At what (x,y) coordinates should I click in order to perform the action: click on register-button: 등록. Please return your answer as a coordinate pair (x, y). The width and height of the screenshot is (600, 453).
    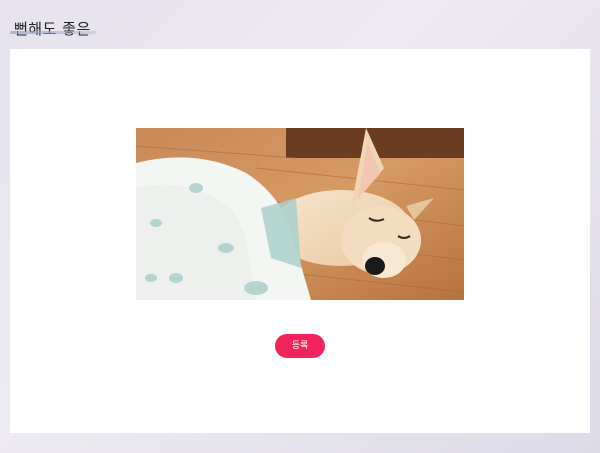
    Looking at the image, I should click on (300, 346).